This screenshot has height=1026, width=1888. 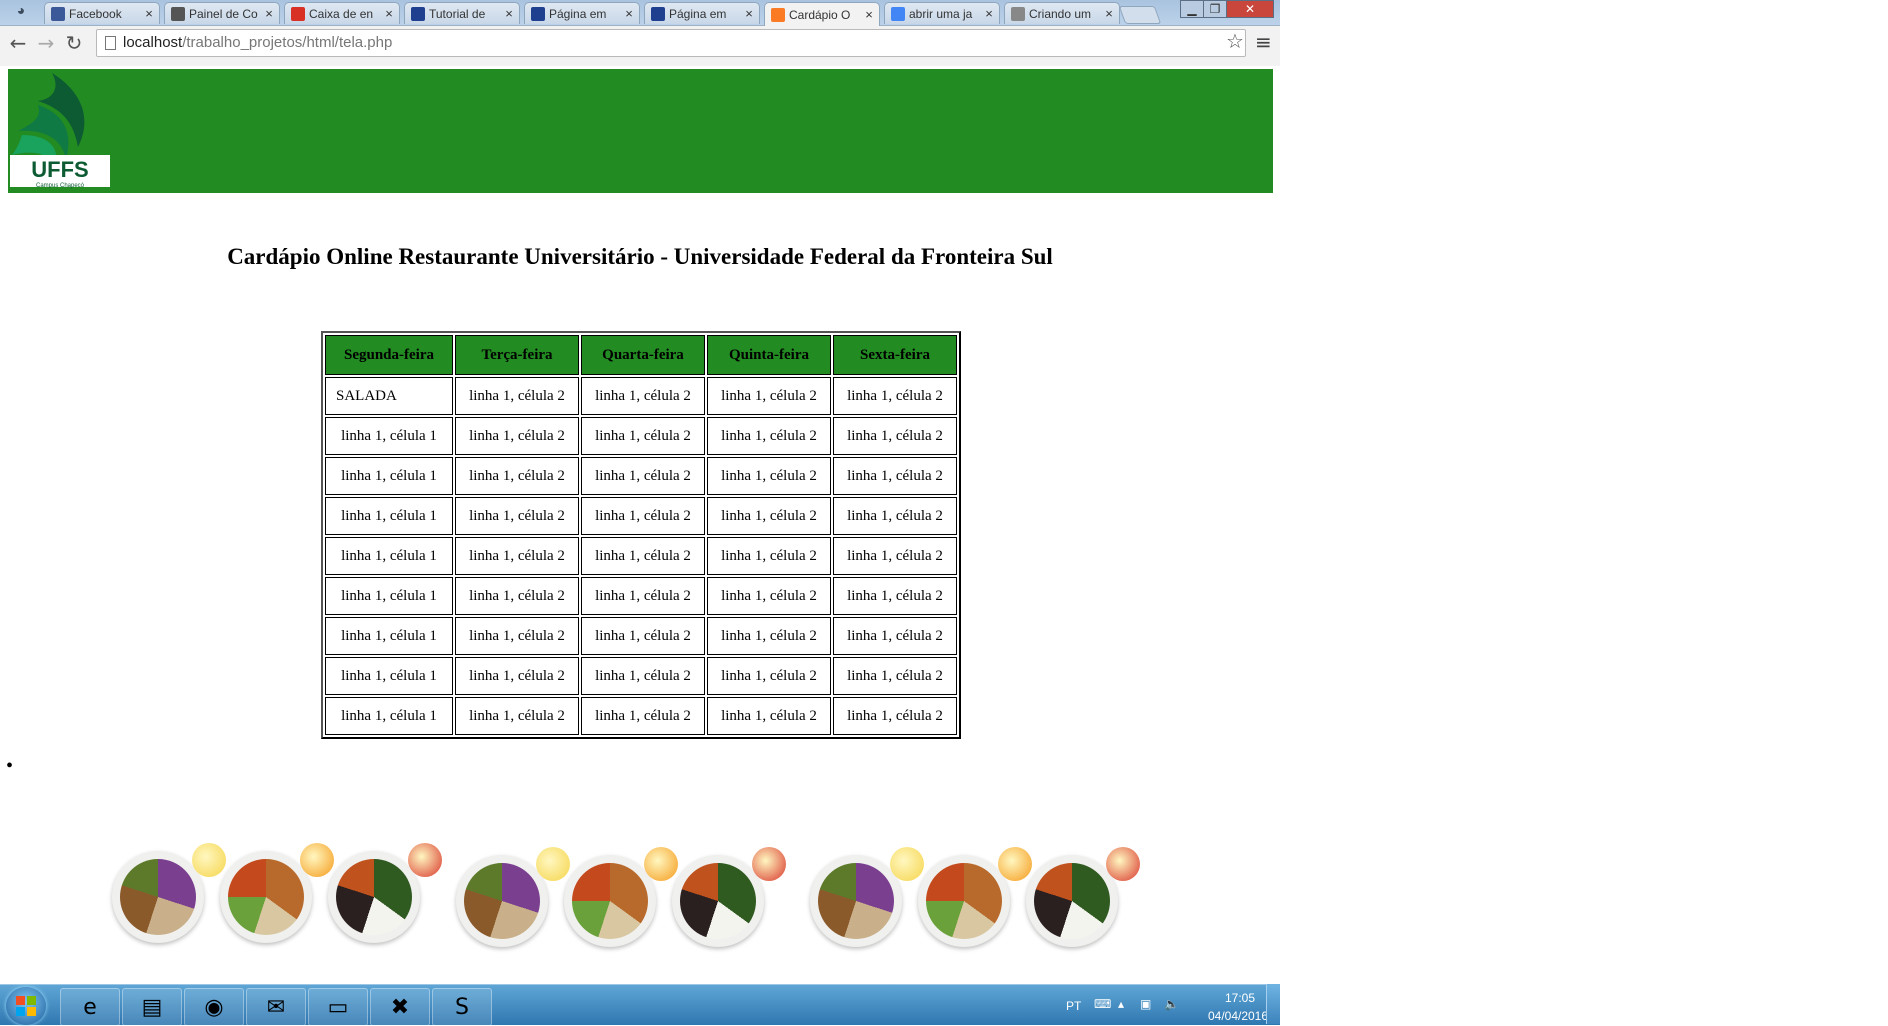 What do you see at coordinates (342, 13) in the screenshot?
I see `browser-tab: Caixa de en ×` at bounding box center [342, 13].